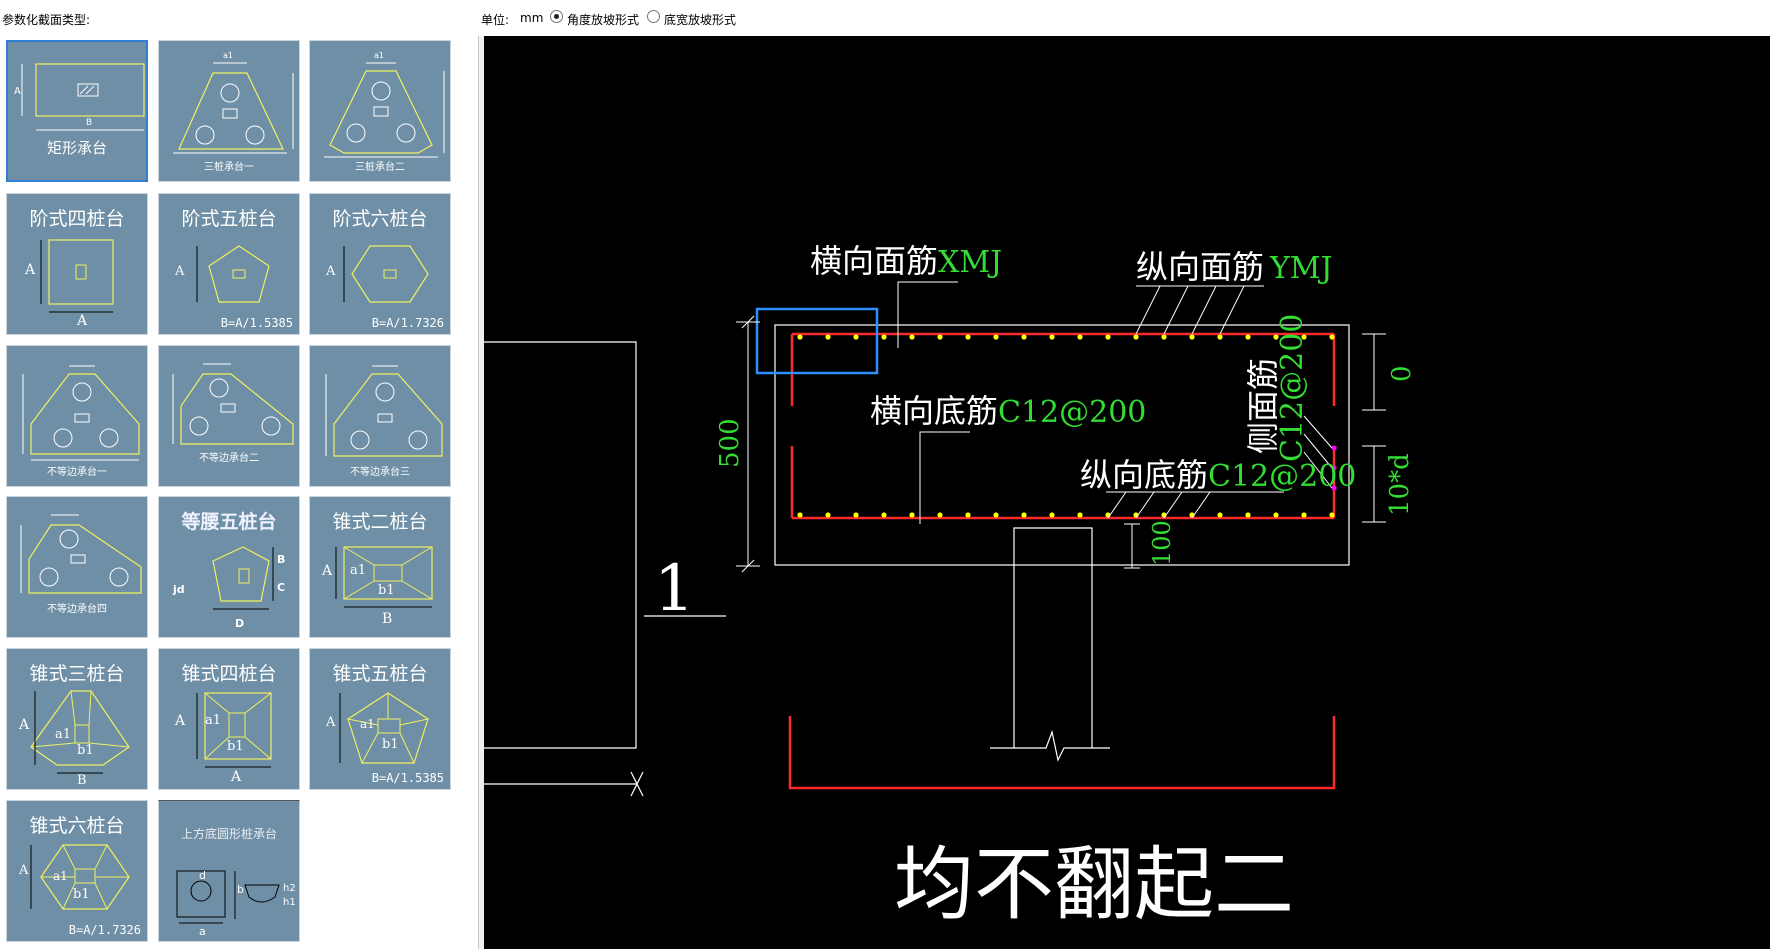 The image size is (1770, 949). I want to click on tile-cone-six-pile: 锥式六桩台 A a1 b1 B=A/1.7326, so click(77, 871).